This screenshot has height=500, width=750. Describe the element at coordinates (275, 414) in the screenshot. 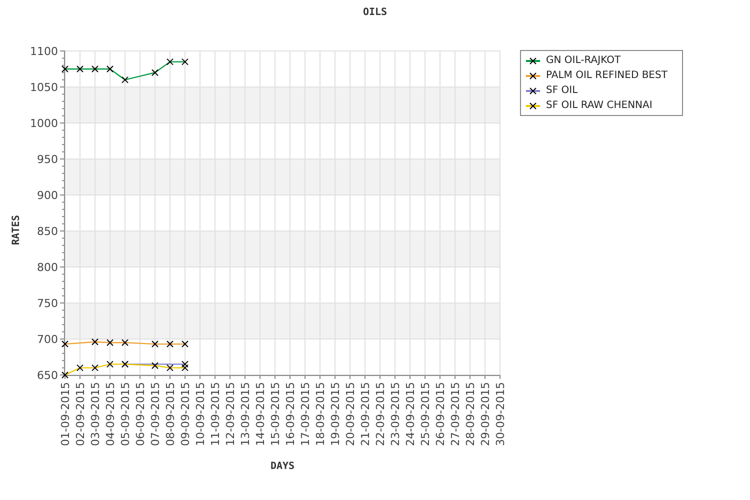

I see `x-tick-label: 15-09-2015` at that location.